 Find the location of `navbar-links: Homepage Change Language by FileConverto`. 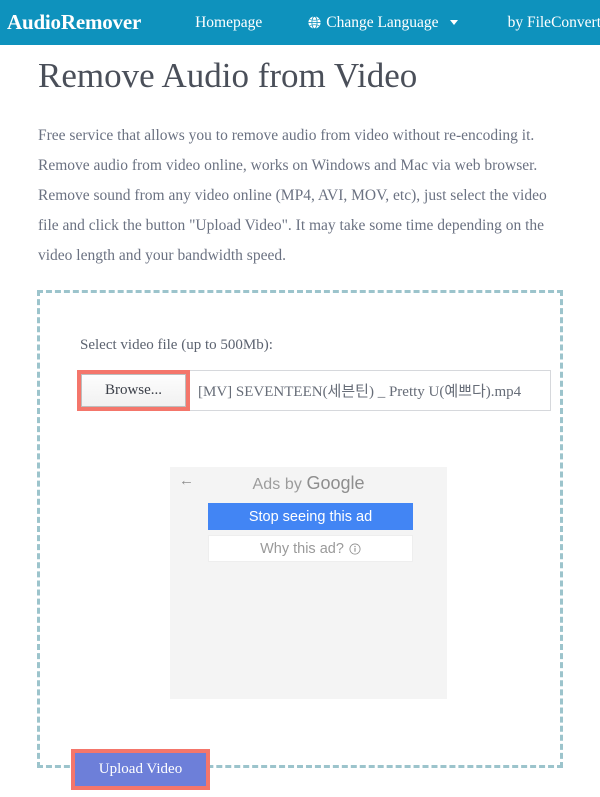

navbar-links: Homepage Change Language by FileConverto is located at coordinates (392, 23).